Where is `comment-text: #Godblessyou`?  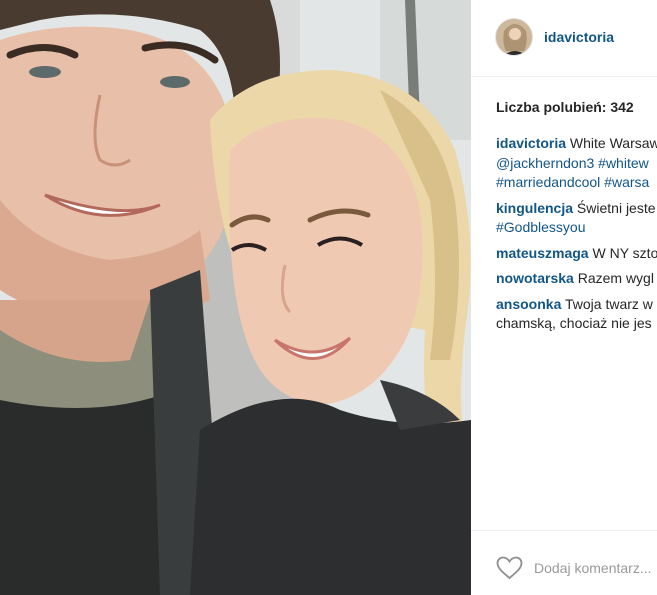 comment-text: #Godblessyou is located at coordinates (541, 227).